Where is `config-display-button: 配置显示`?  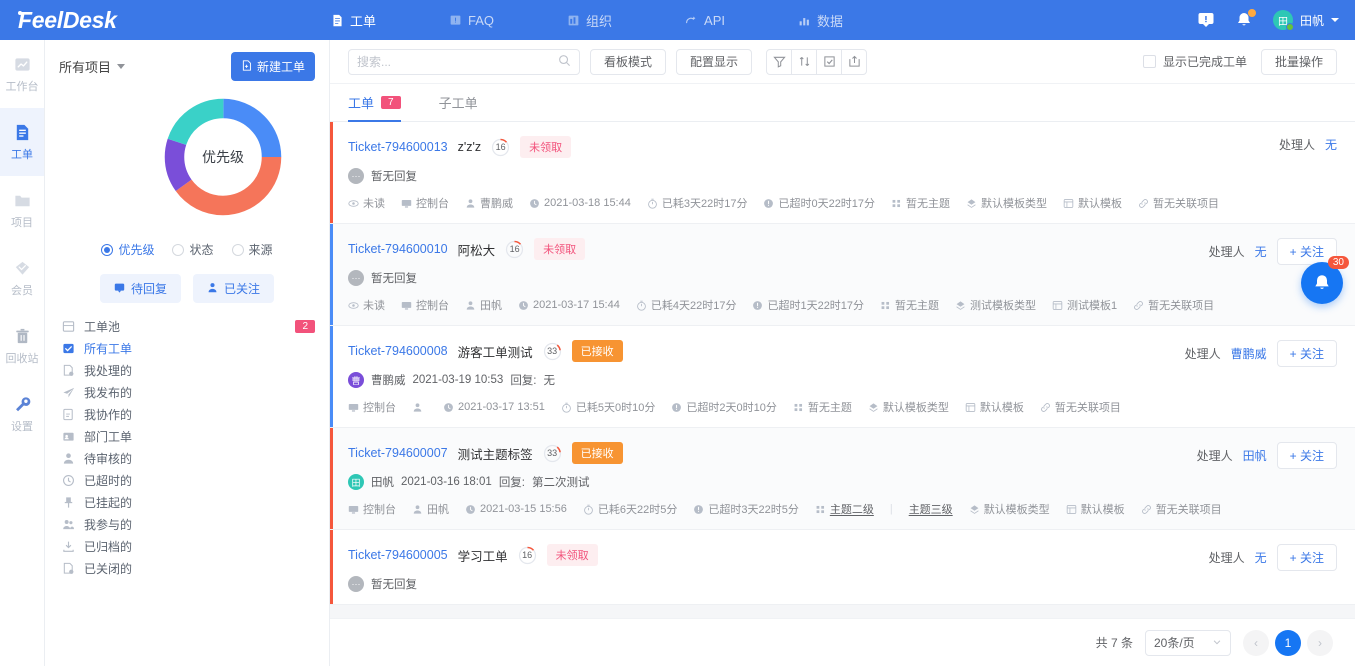
config-display-button: 配置显示 is located at coordinates (714, 61).